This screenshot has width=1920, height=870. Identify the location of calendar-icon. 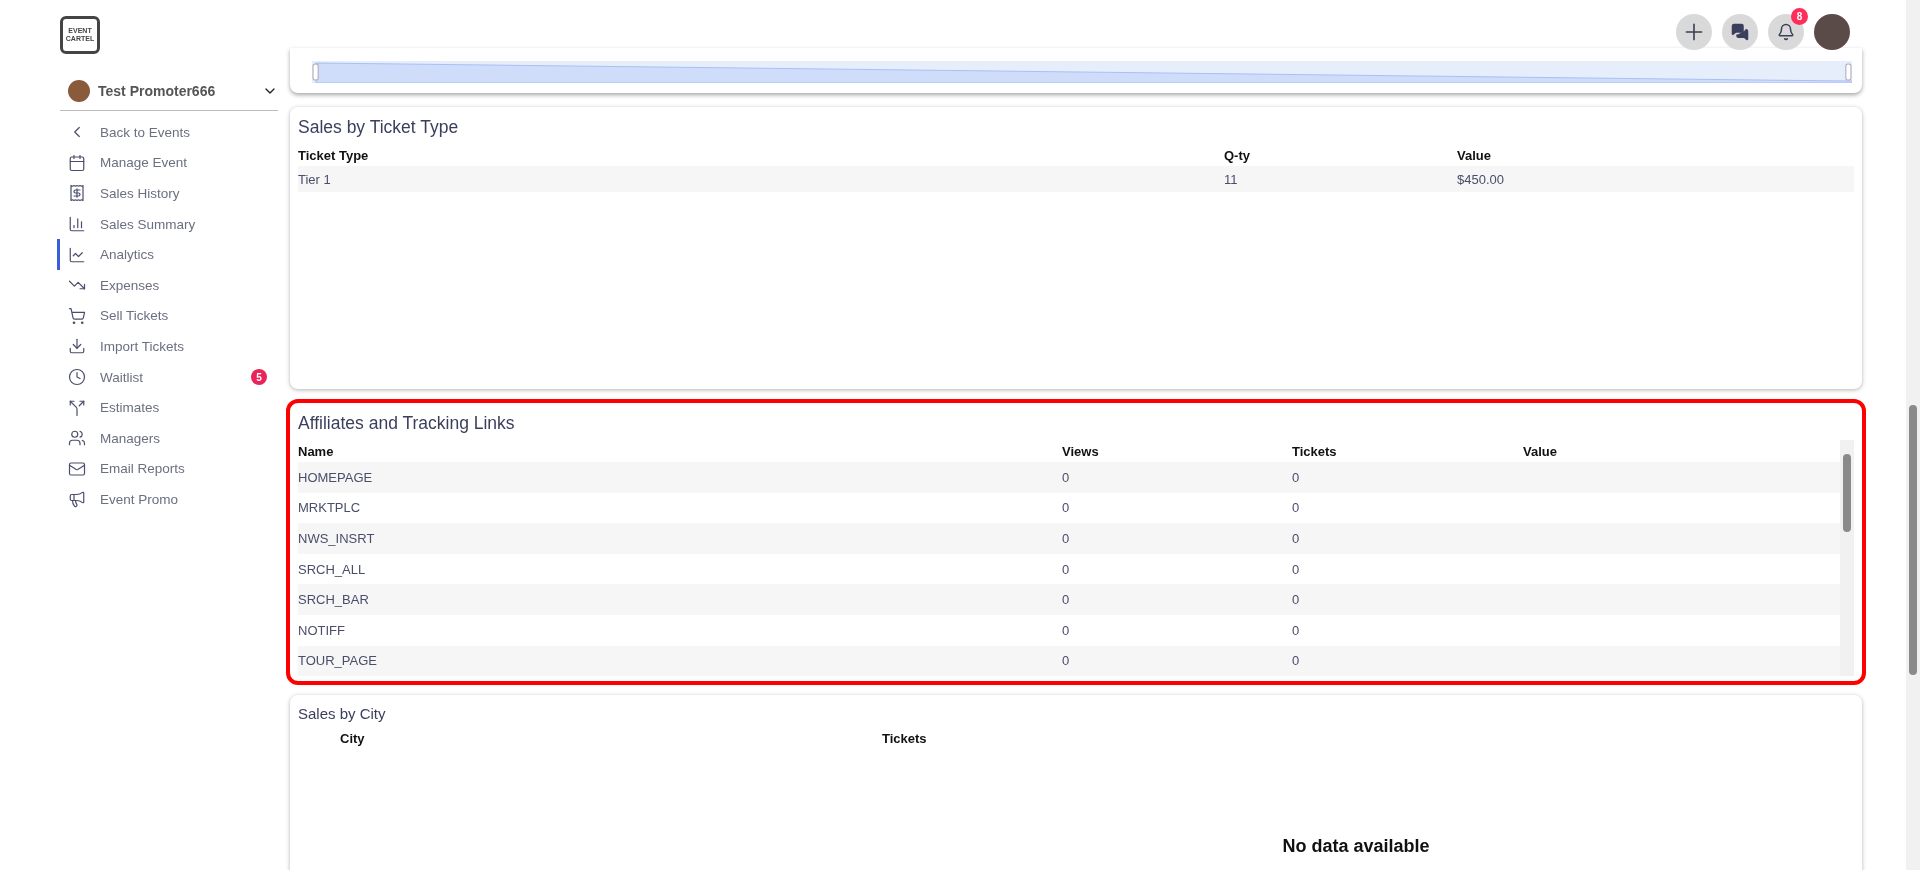
(77, 162).